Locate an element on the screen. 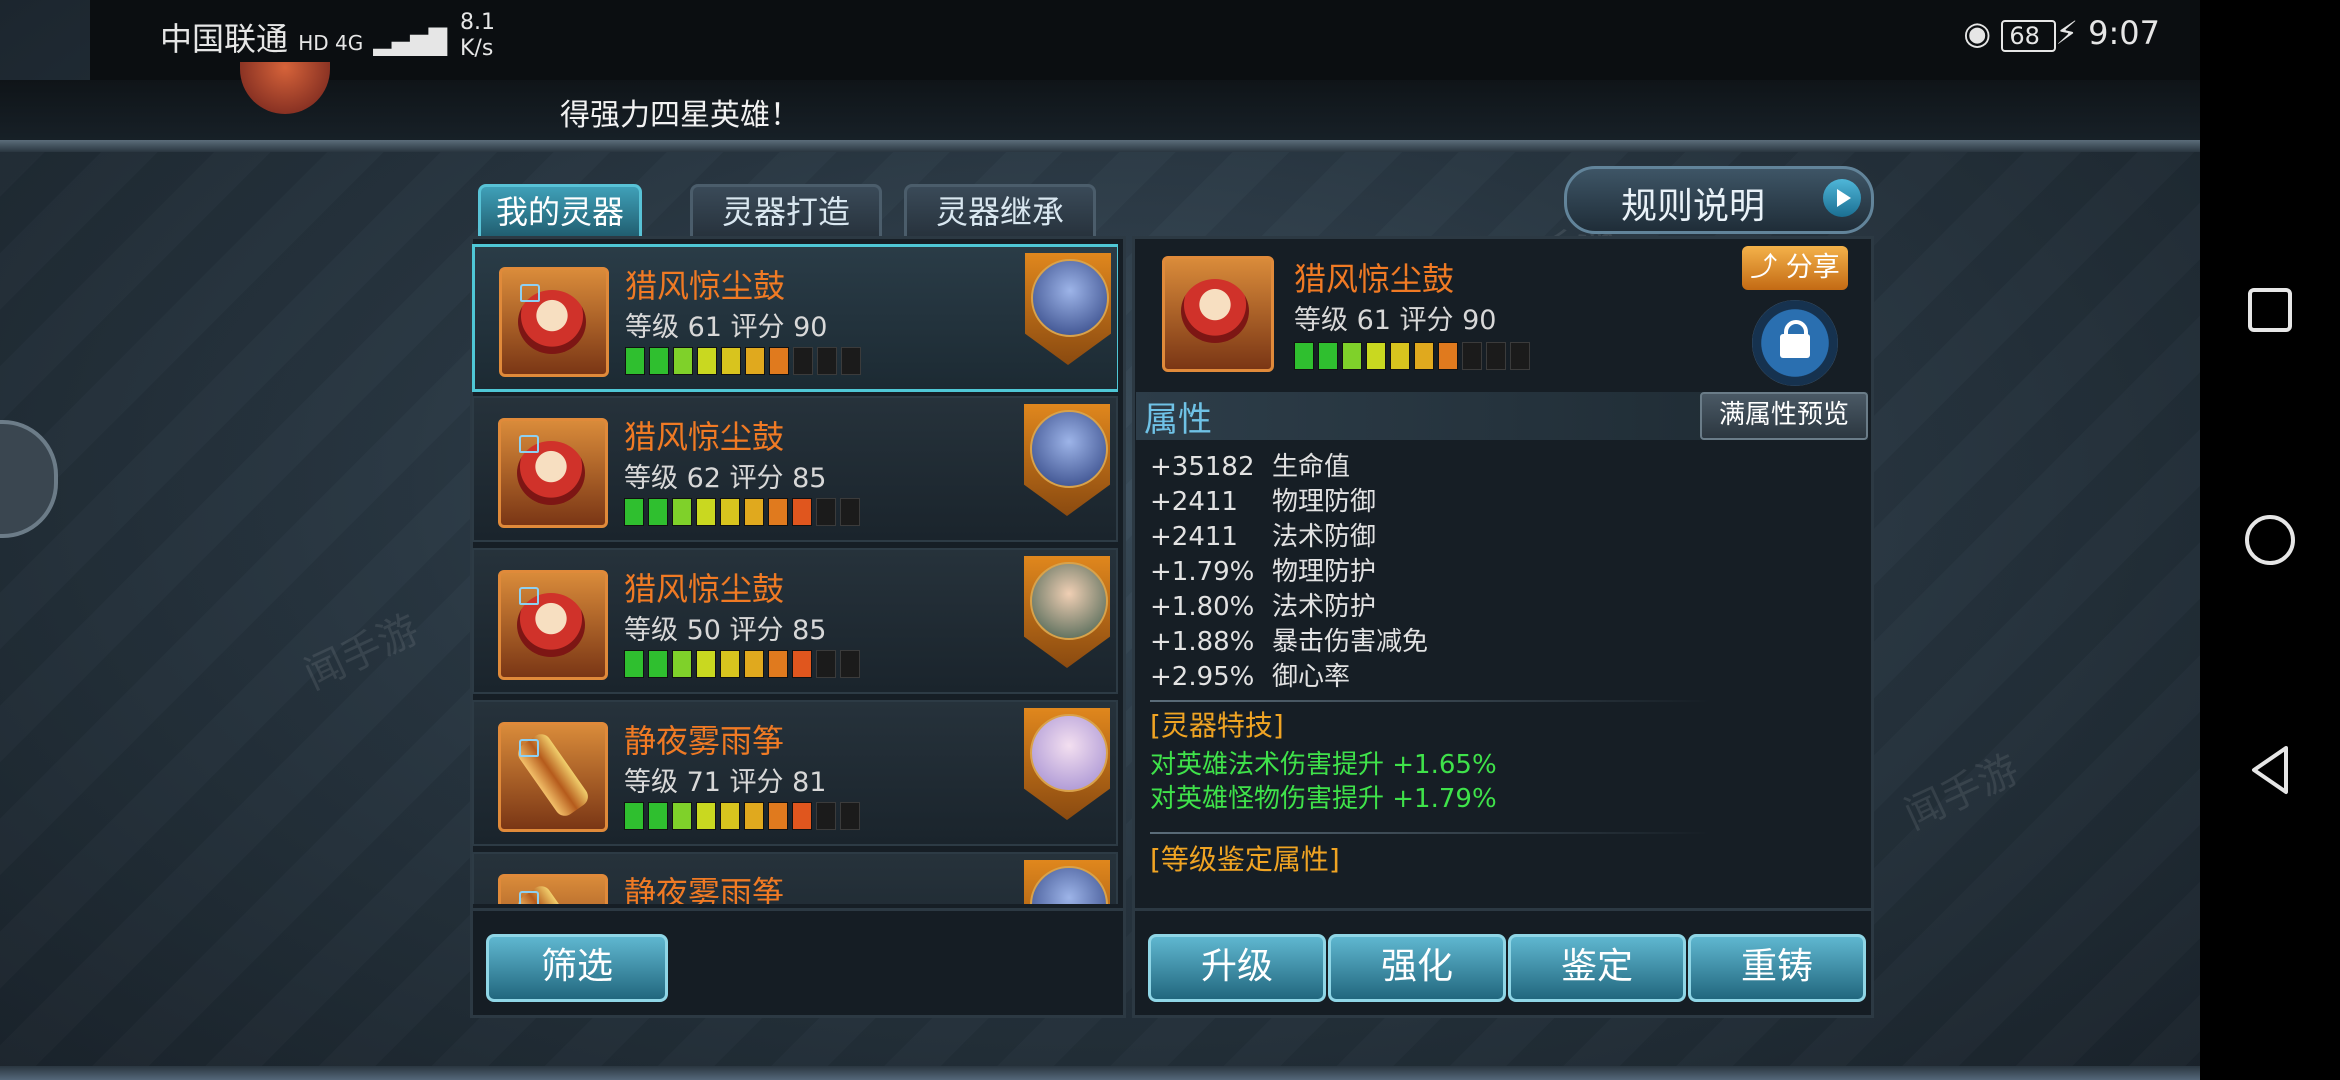 The image size is (2340, 1080). panel-frame-top is located at coordinates (1100, 146).